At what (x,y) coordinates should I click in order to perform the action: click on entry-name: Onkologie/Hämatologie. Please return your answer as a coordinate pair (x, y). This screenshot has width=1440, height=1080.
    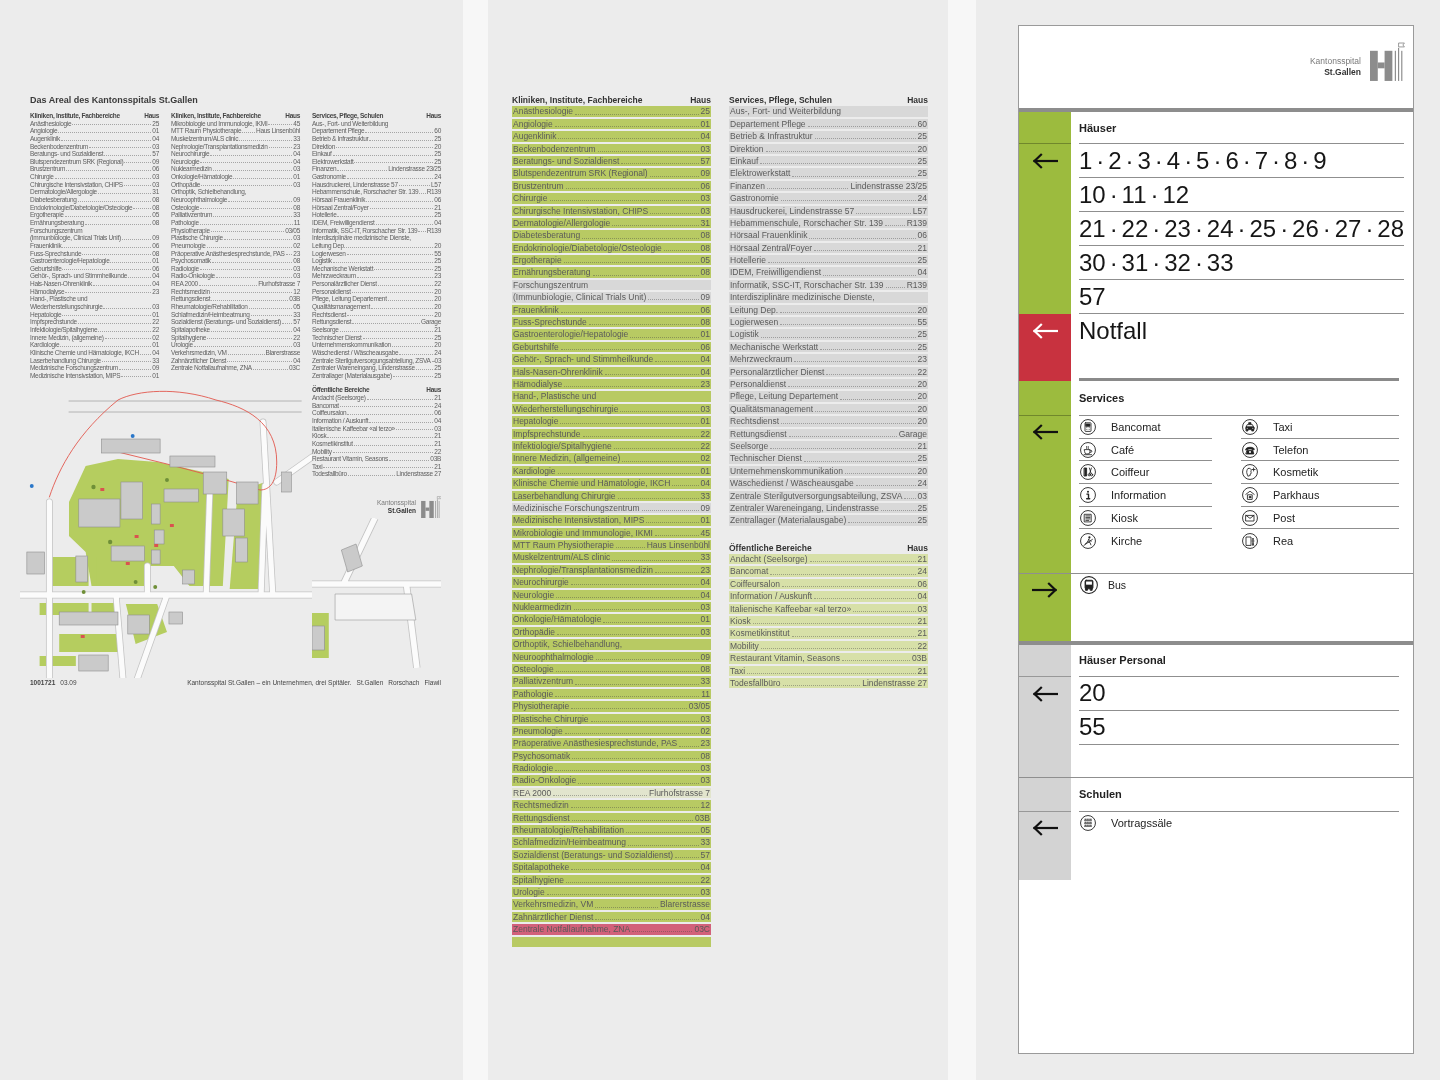
    Looking at the image, I should click on (557, 619).